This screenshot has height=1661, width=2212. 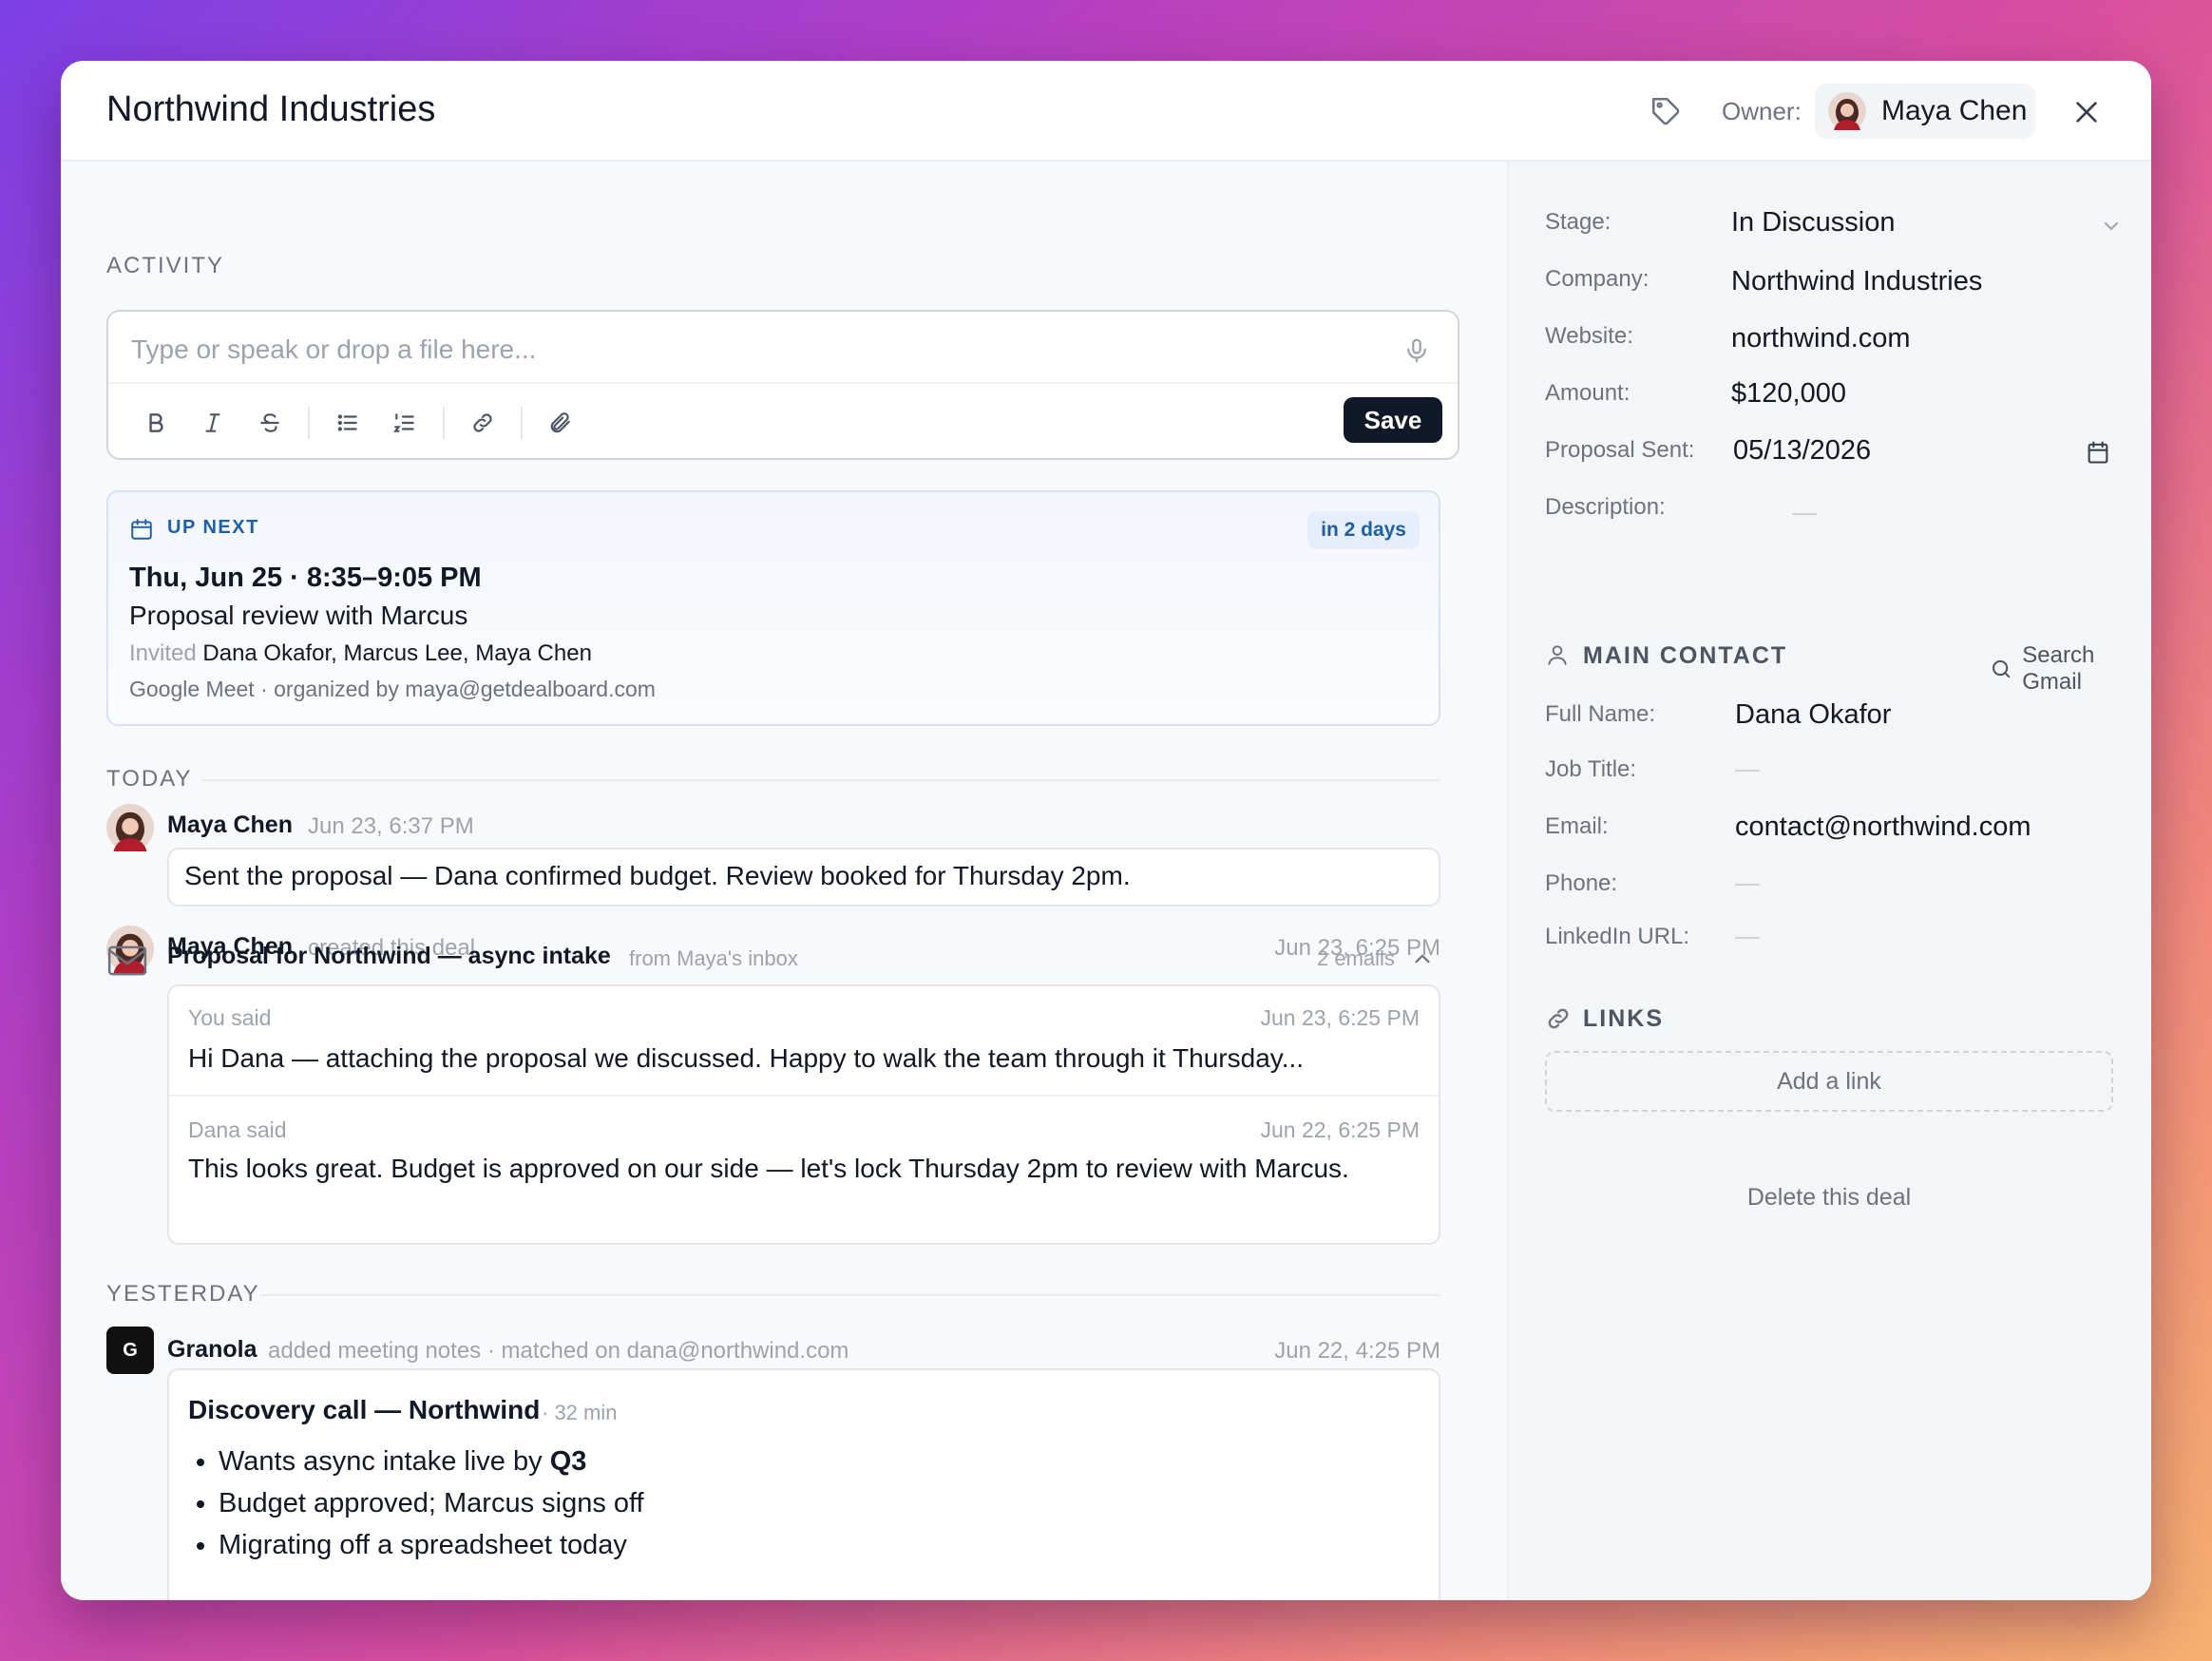 What do you see at coordinates (163, 653) in the screenshot?
I see `invited-label: Invited` at bounding box center [163, 653].